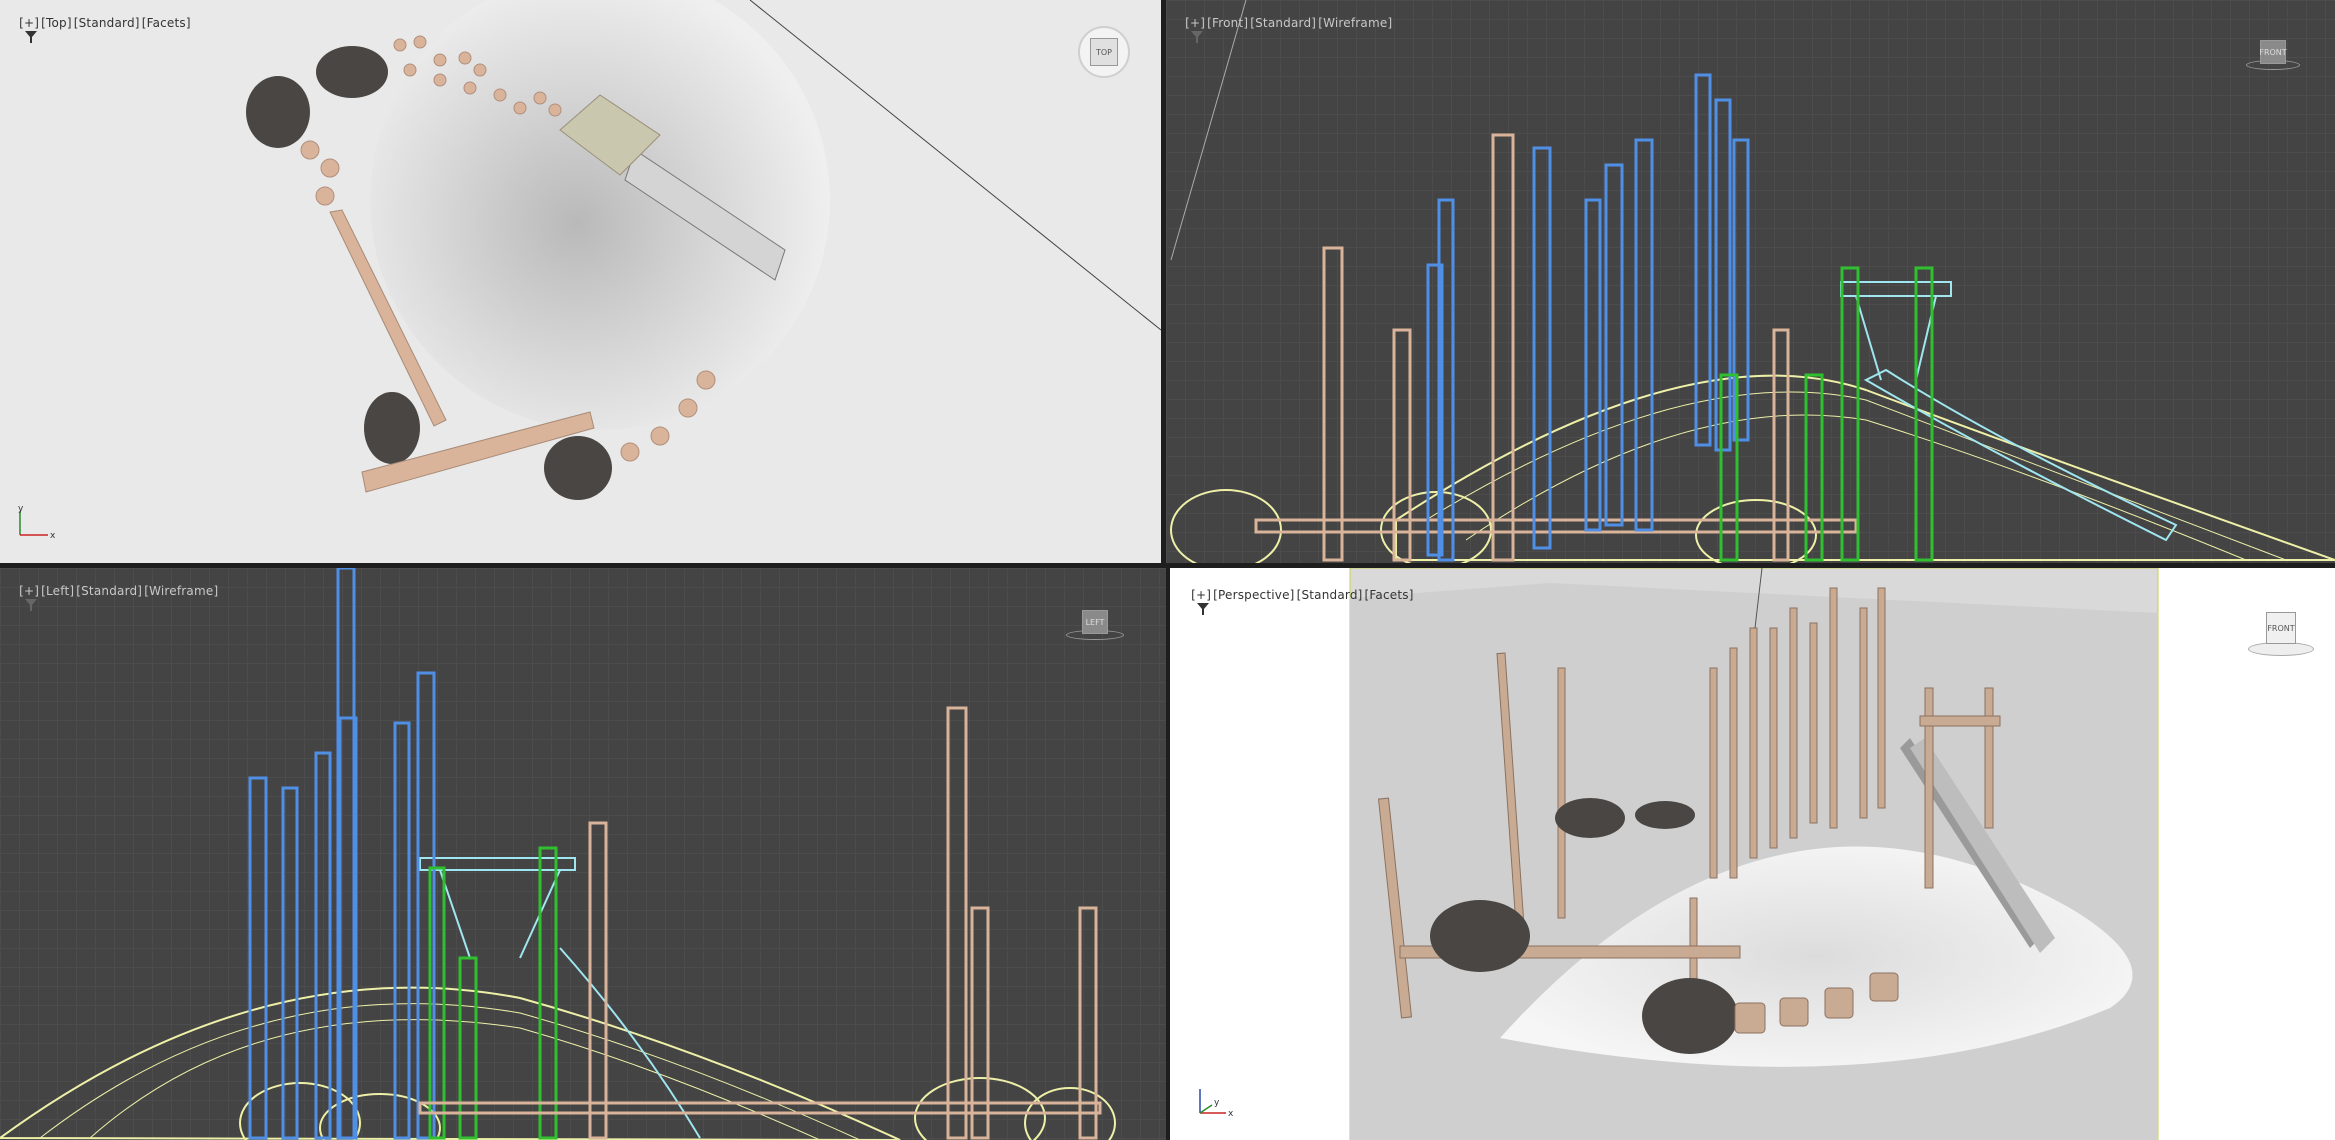  I want to click on view-type: [Top], so click(56, 23).